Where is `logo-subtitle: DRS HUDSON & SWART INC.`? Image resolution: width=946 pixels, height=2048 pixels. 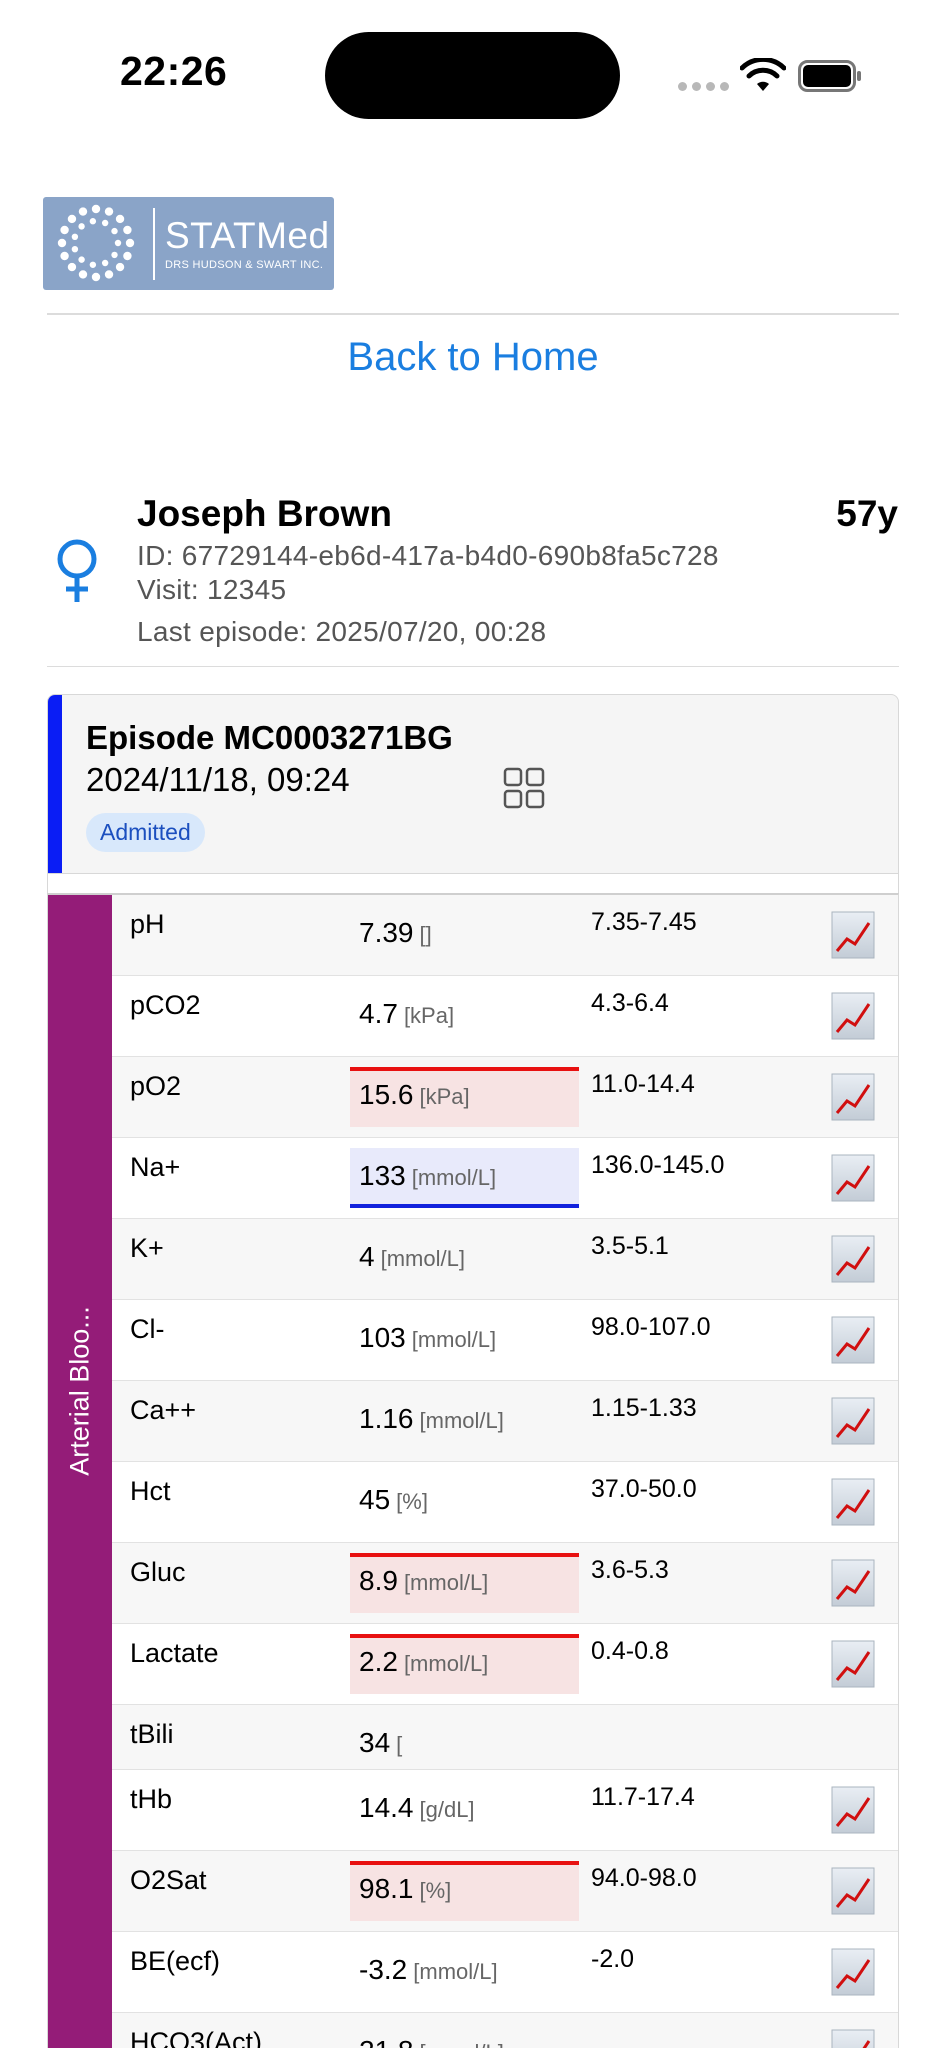 logo-subtitle: DRS HUDSON & SWART INC. is located at coordinates (244, 265).